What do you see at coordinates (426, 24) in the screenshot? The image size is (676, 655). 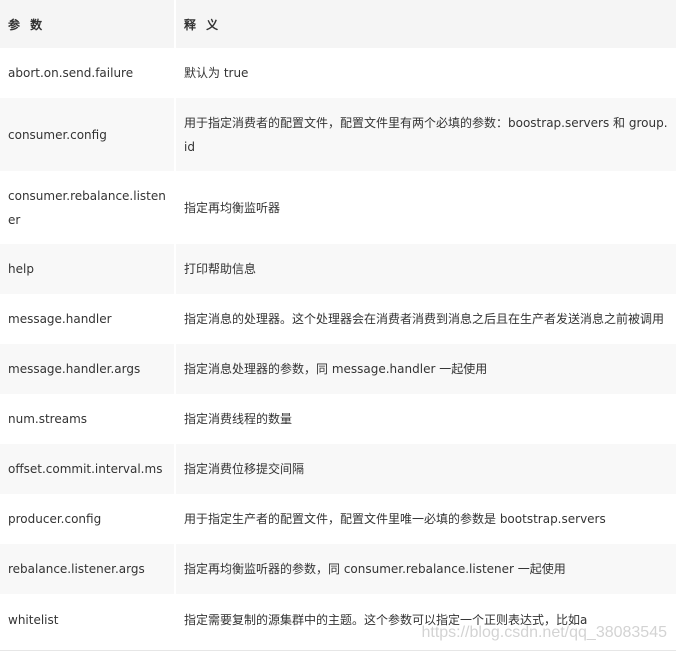 I see `column-header-description: 释 义` at bounding box center [426, 24].